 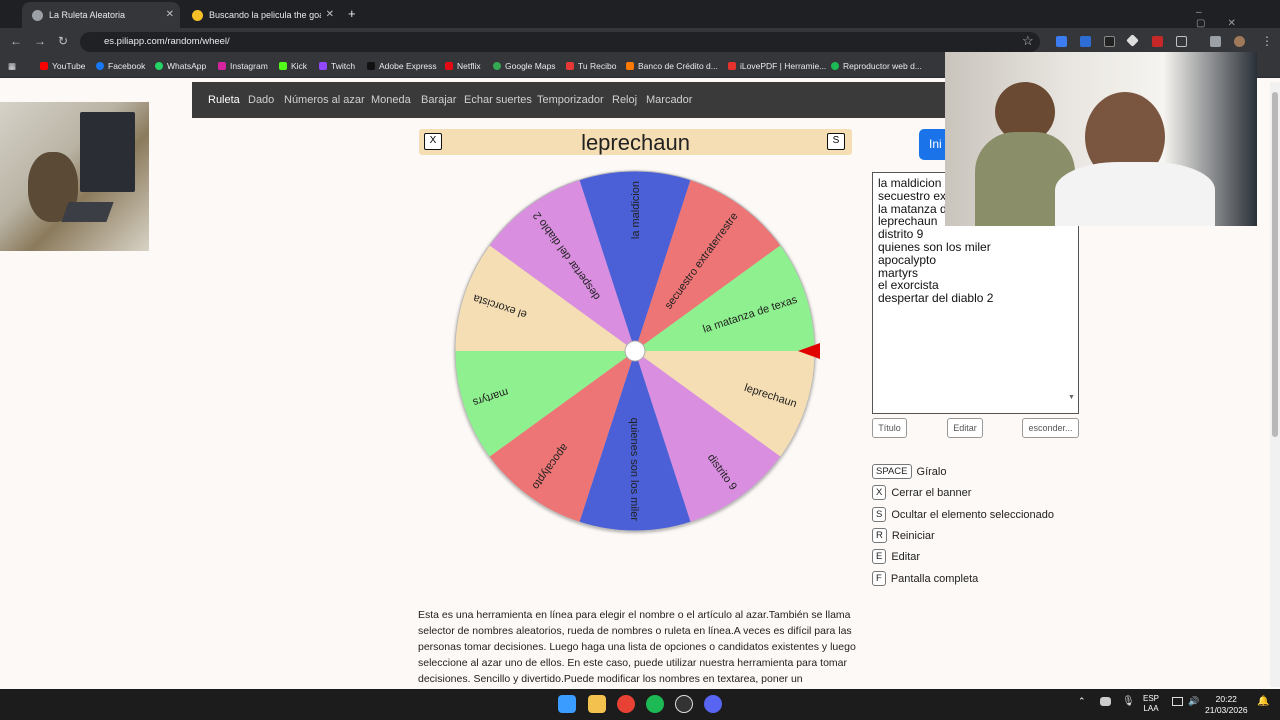 I want to click on tab-active: La Ruleta Aleatoria ✕, so click(x=101, y=15).